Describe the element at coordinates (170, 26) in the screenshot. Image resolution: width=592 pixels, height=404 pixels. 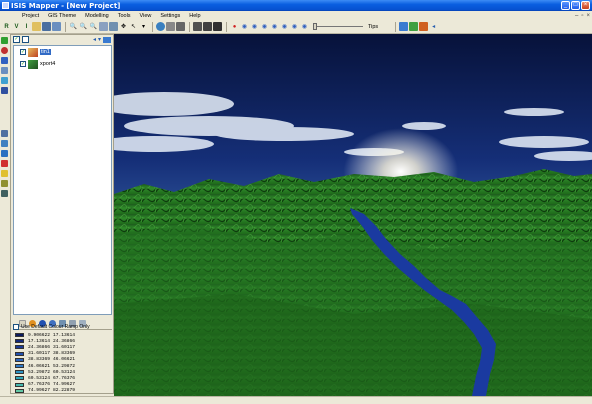
I see `print-icon` at that location.